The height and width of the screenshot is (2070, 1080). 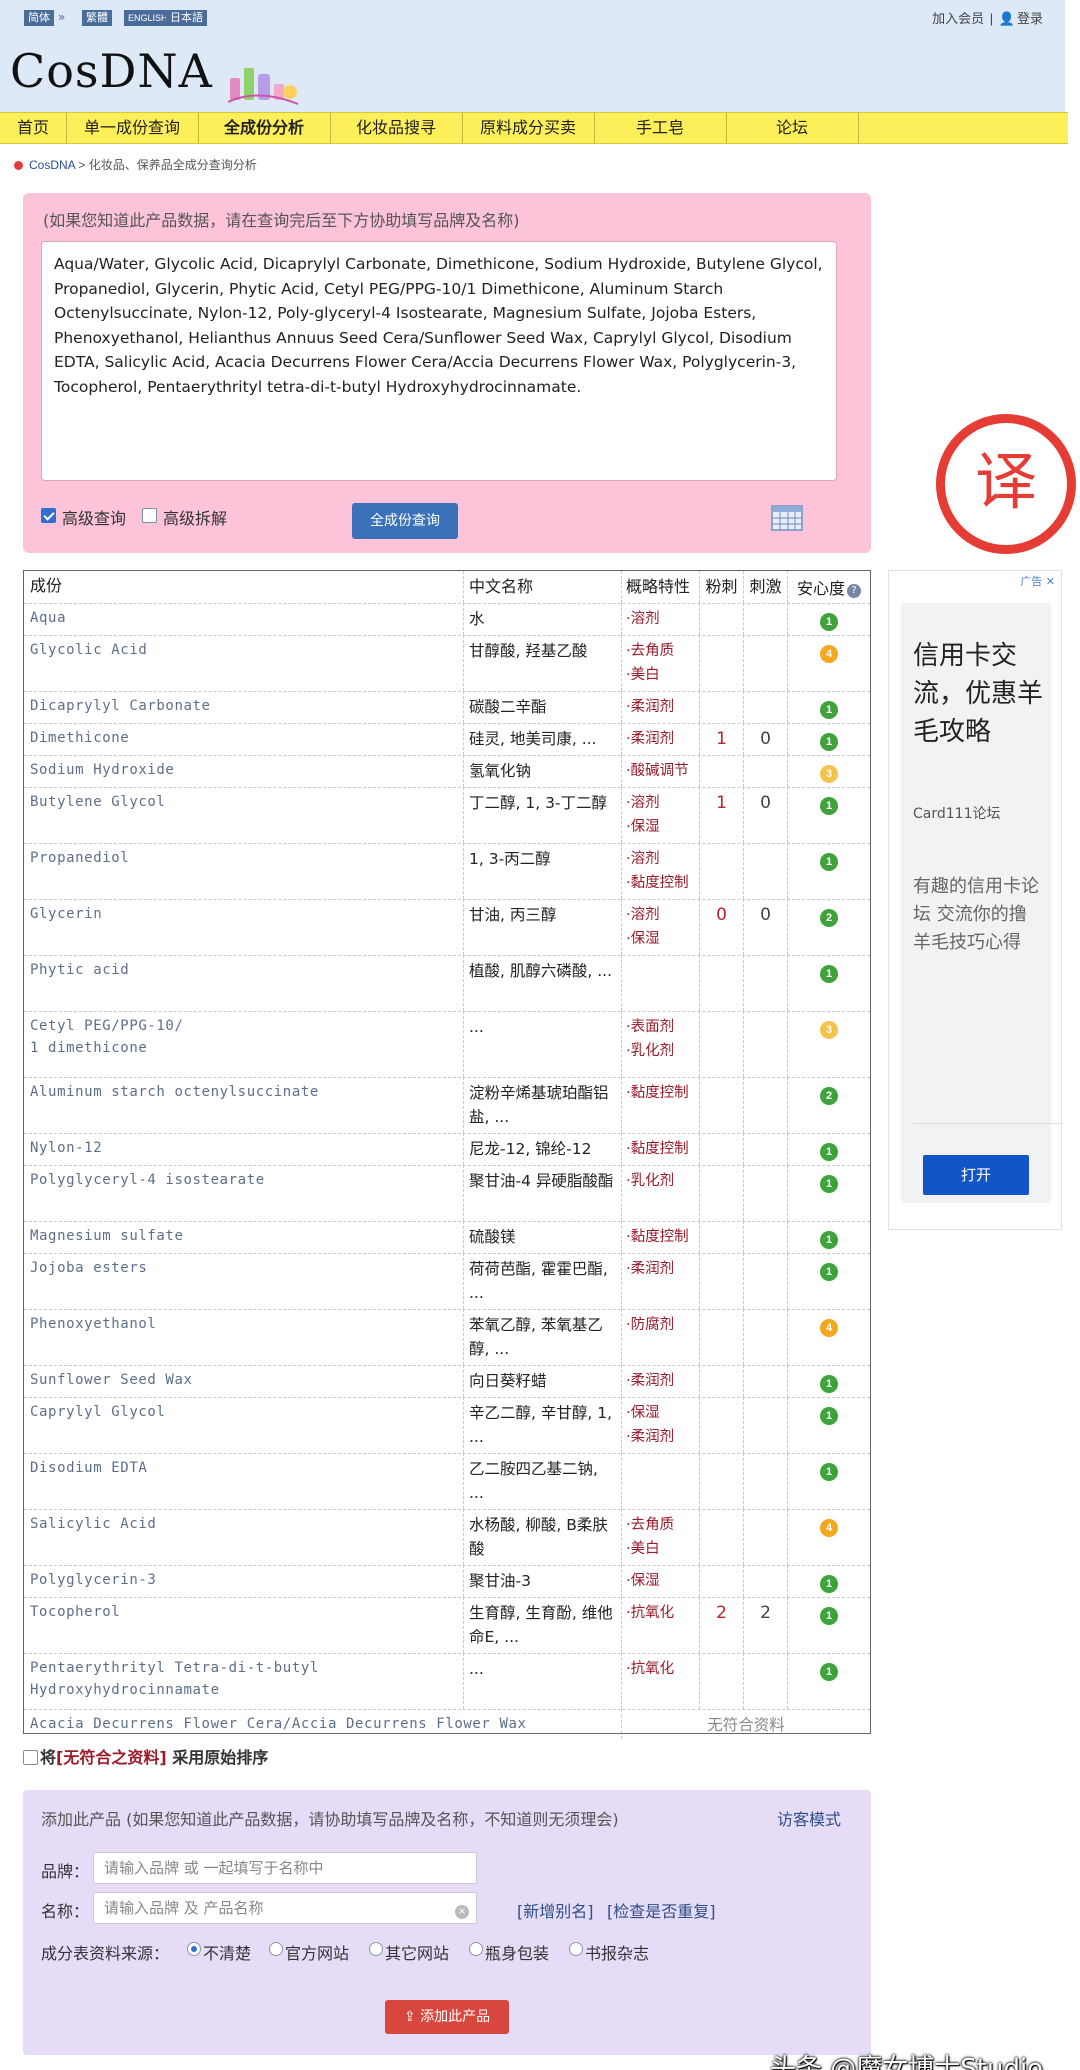 I want to click on ingredient-name: Aqua, so click(x=244, y=619).